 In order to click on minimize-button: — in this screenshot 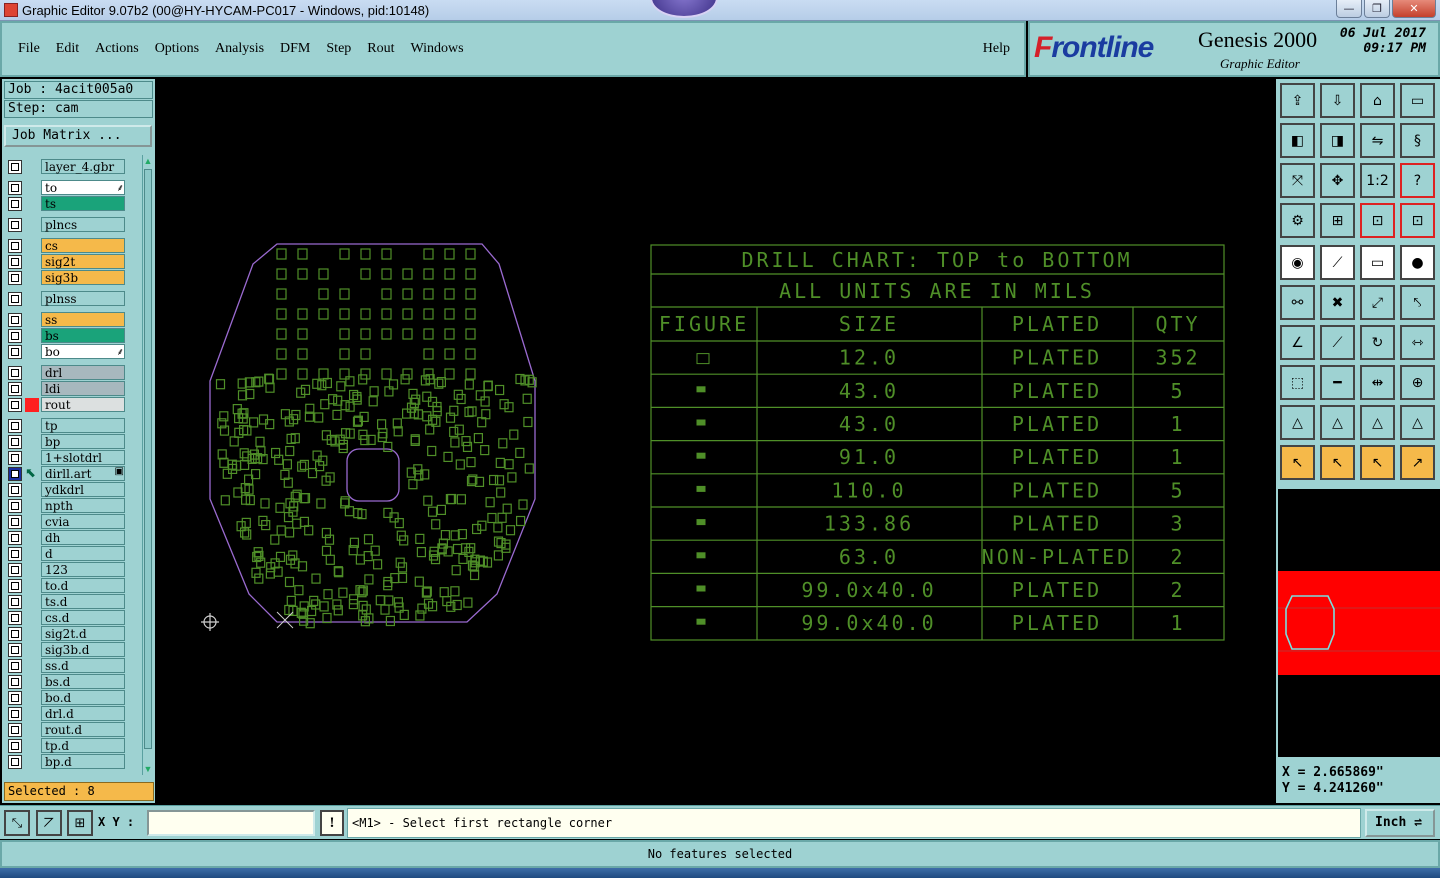, I will do `click(1349, 9)`.